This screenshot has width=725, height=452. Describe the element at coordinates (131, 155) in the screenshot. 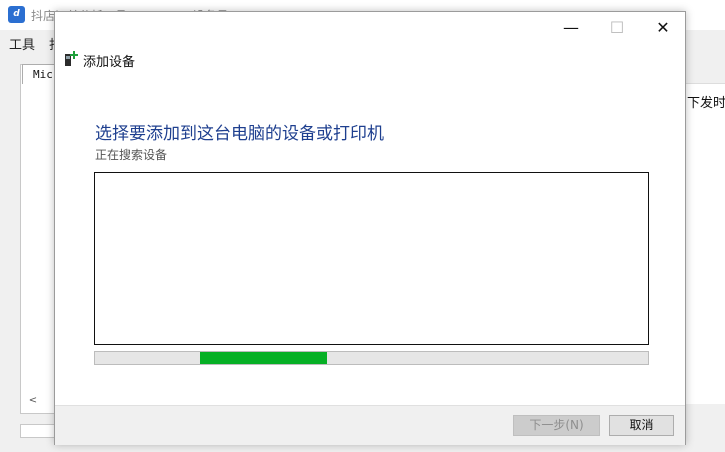

I see `search-status-text: 正在搜索设备` at that location.